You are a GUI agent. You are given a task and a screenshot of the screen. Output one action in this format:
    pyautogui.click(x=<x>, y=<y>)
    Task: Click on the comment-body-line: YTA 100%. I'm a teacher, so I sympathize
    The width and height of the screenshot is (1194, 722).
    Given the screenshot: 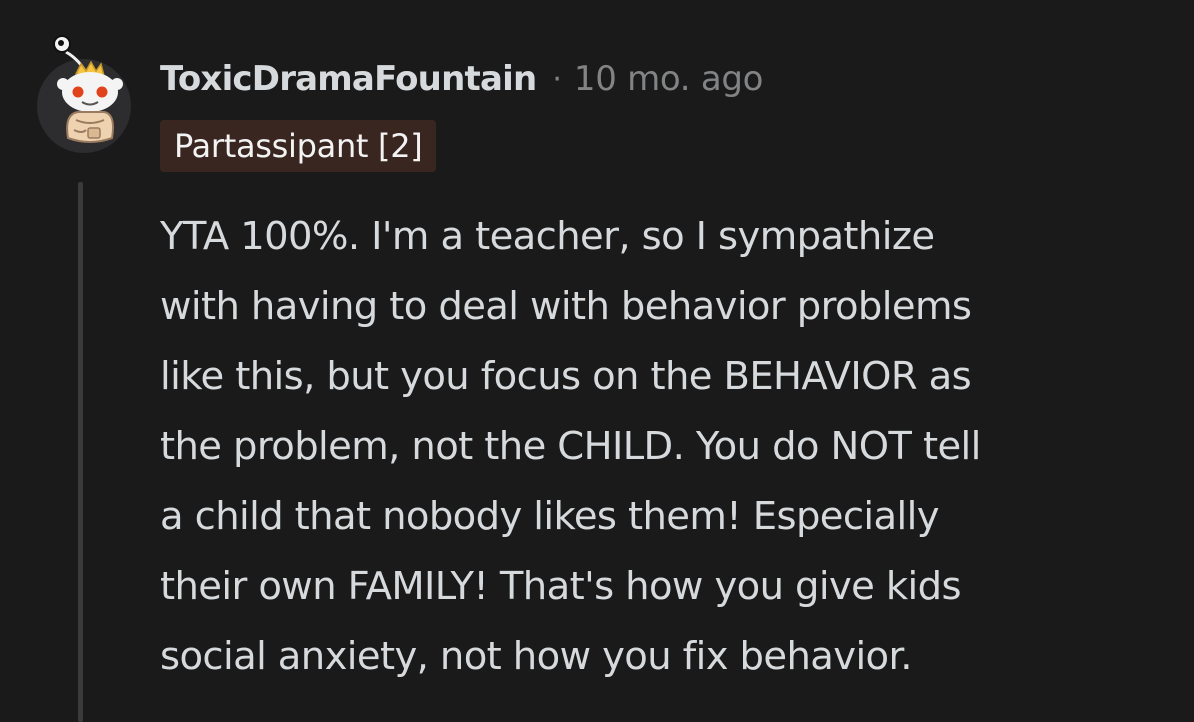 What is the action you would take?
    pyautogui.click(x=547, y=236)
    